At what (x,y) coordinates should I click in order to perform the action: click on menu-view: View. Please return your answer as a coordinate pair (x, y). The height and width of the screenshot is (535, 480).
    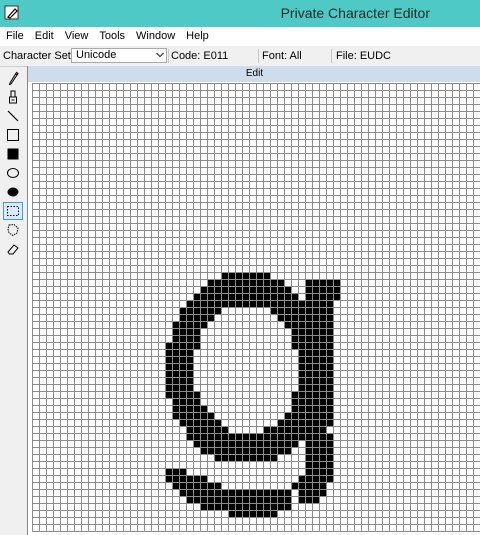
    Looking at the image, I should click on (76, 36).